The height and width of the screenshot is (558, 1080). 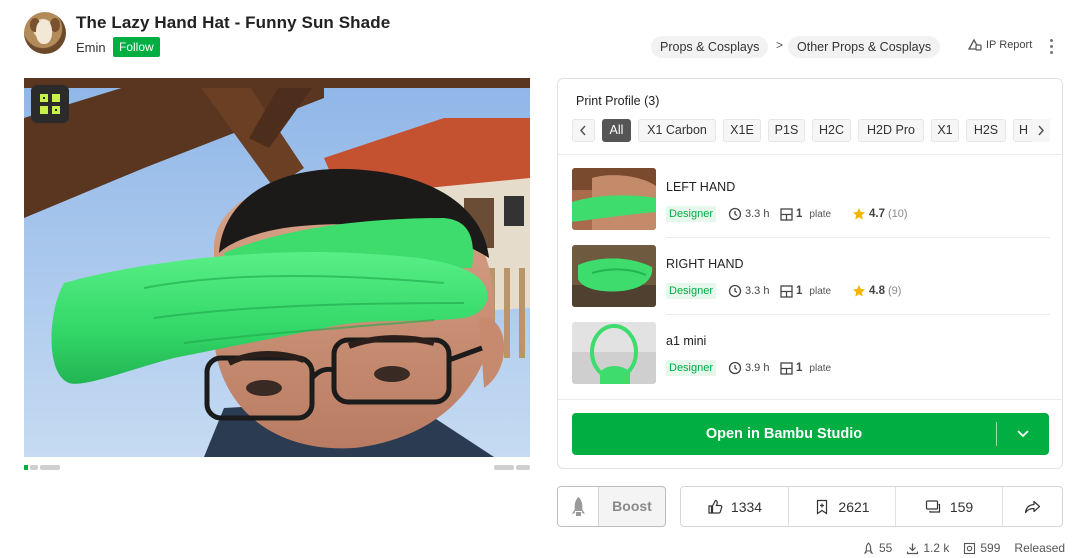 I want to click on print-profile-row: a1 mini Designer 3.9 h 1 plate, so click(x=811, y=355).